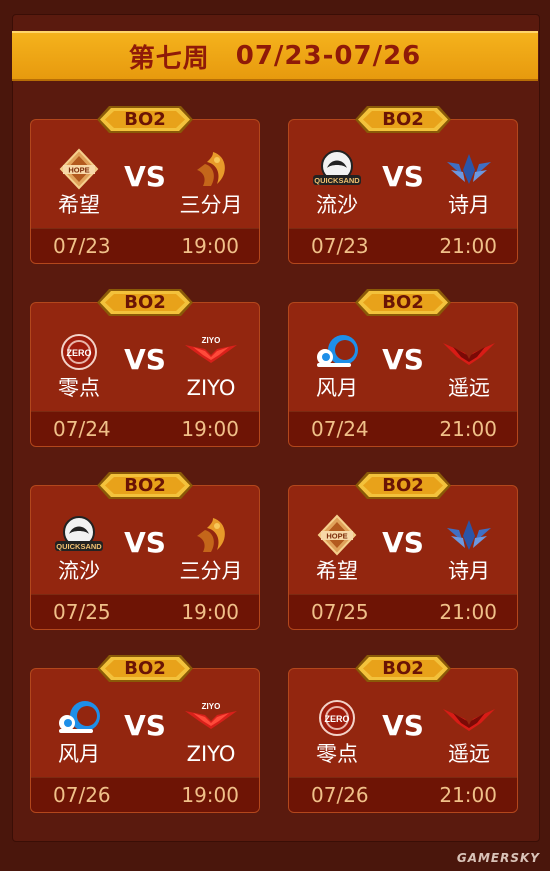 The width and height of the screenshot is (550, 871). I want to click on match-time-bar: 07/23 19:00, so click(145, 245).